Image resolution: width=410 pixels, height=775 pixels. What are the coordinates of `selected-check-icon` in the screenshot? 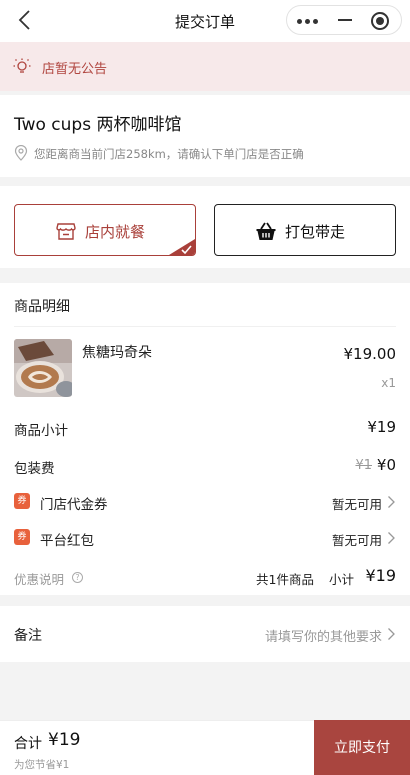 It's located at (182, 247).